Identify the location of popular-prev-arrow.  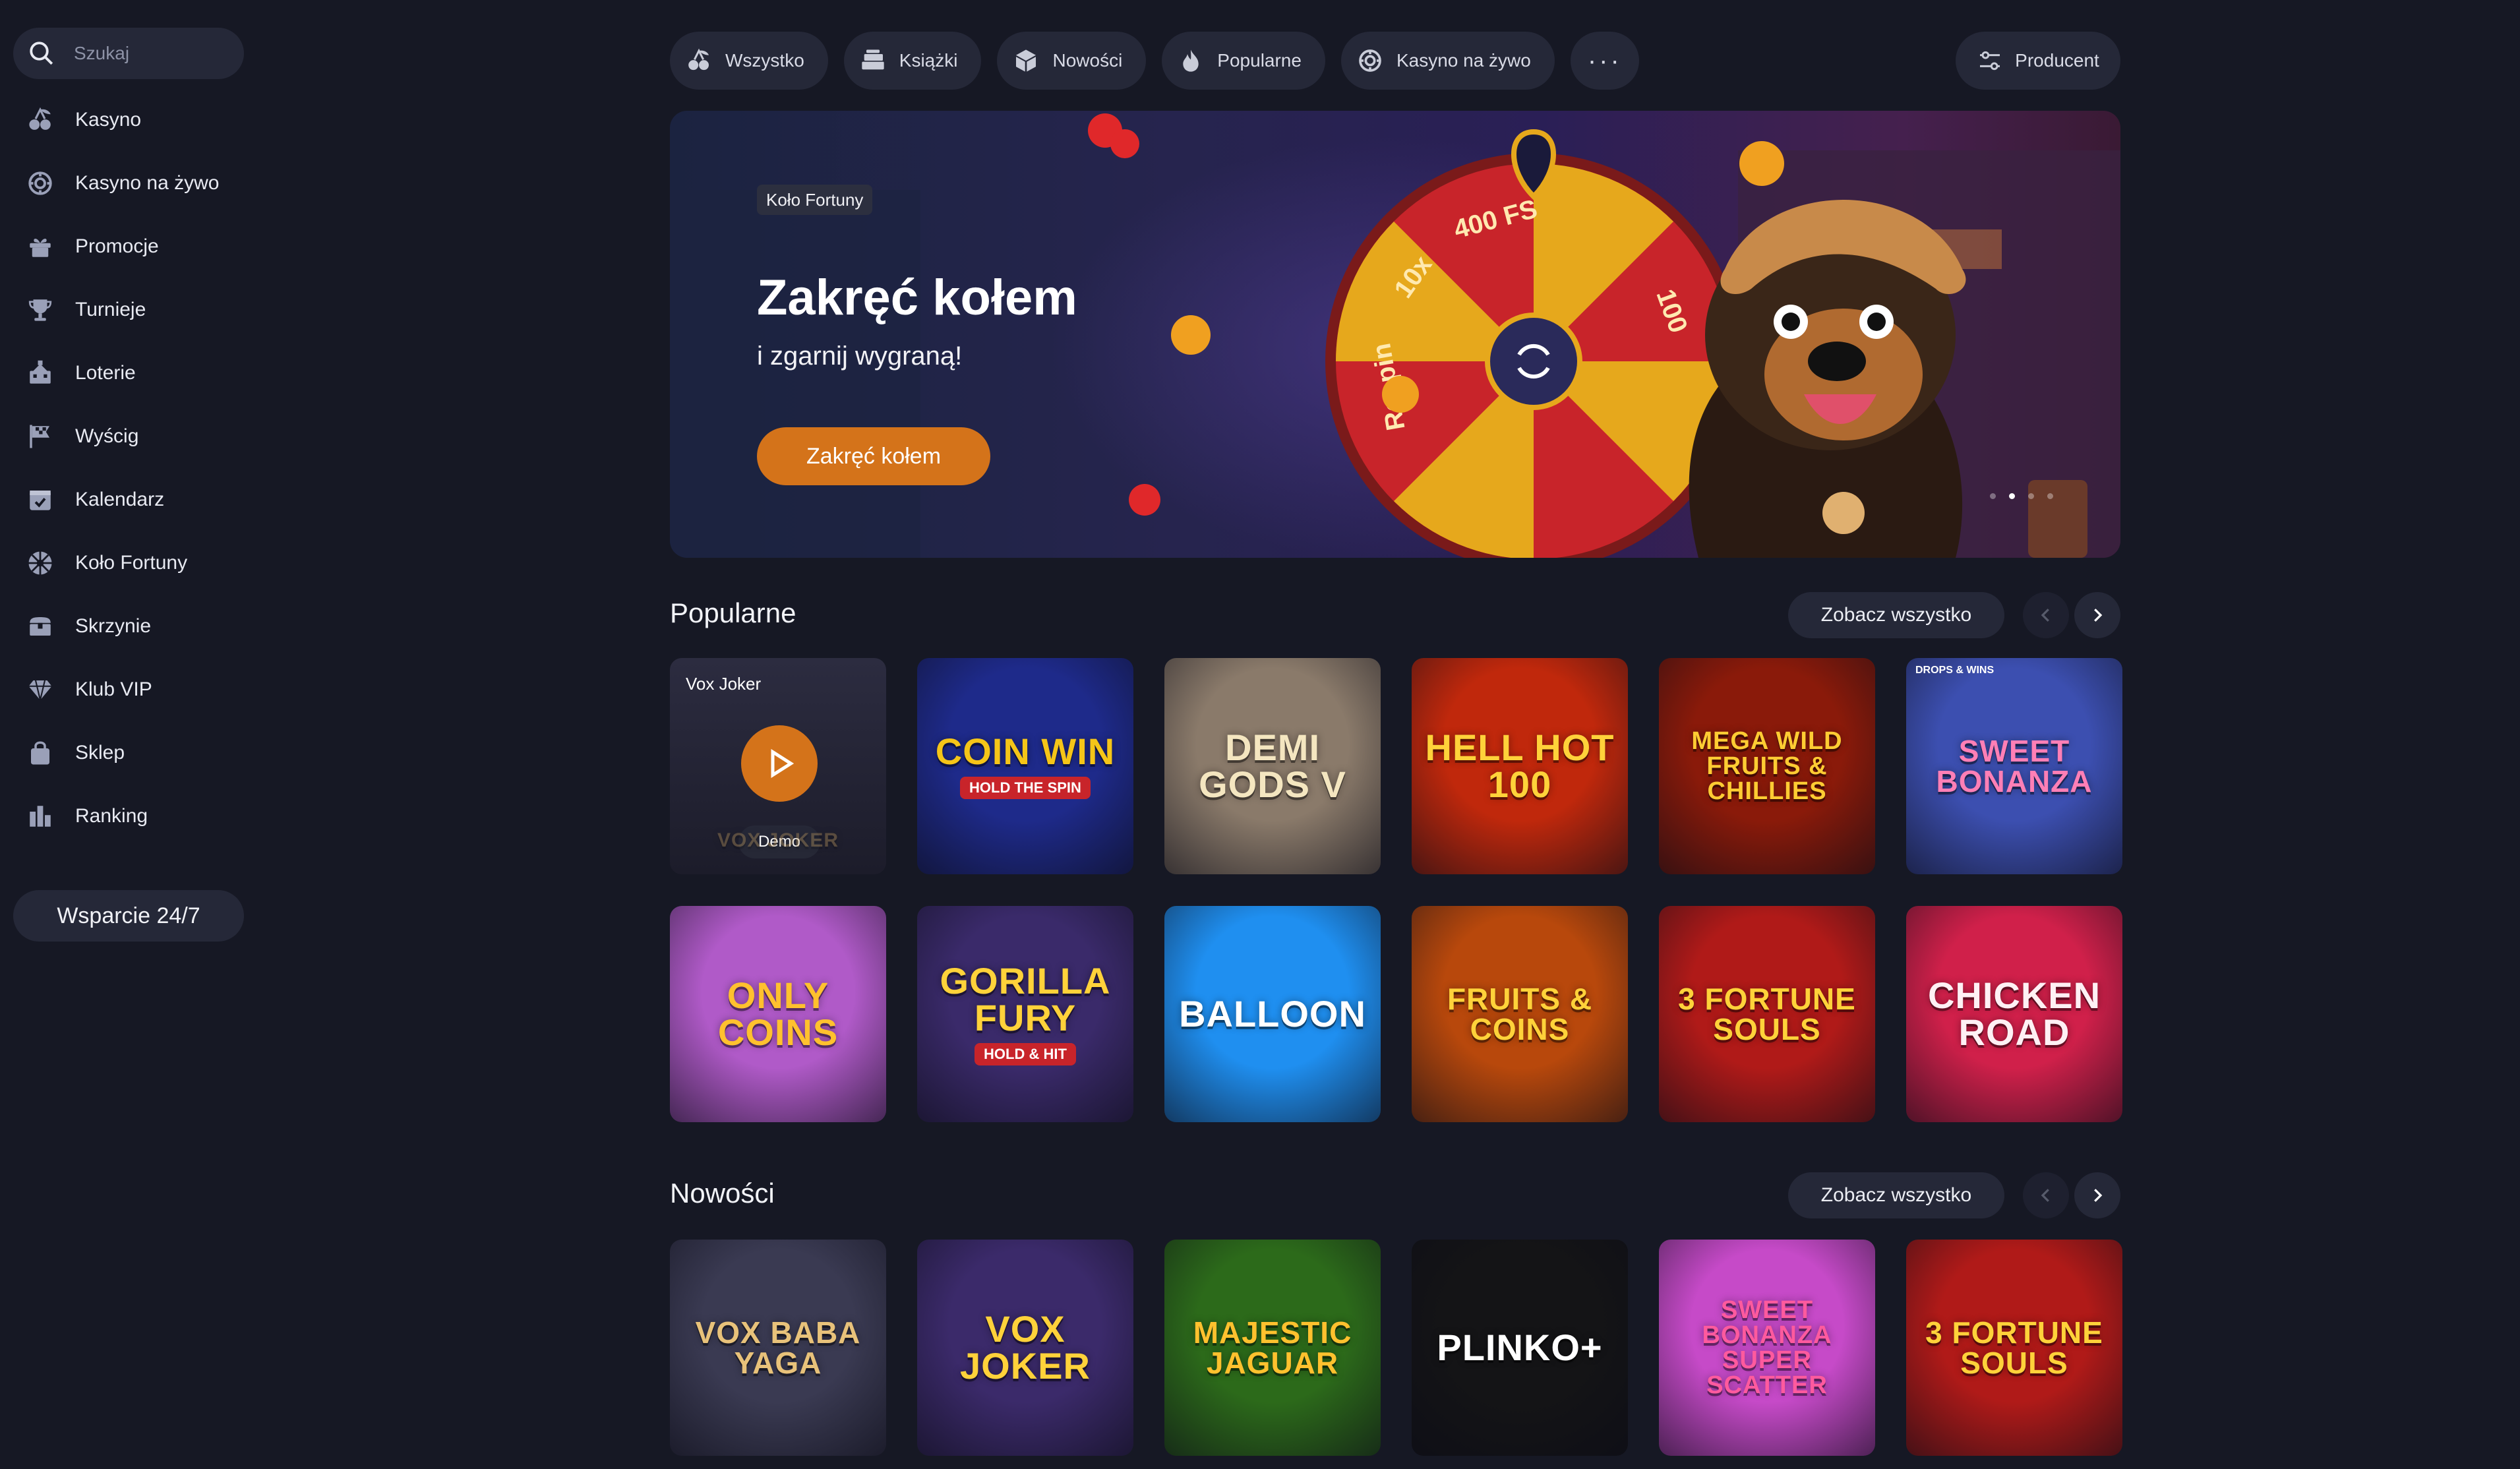
(2046, 615).